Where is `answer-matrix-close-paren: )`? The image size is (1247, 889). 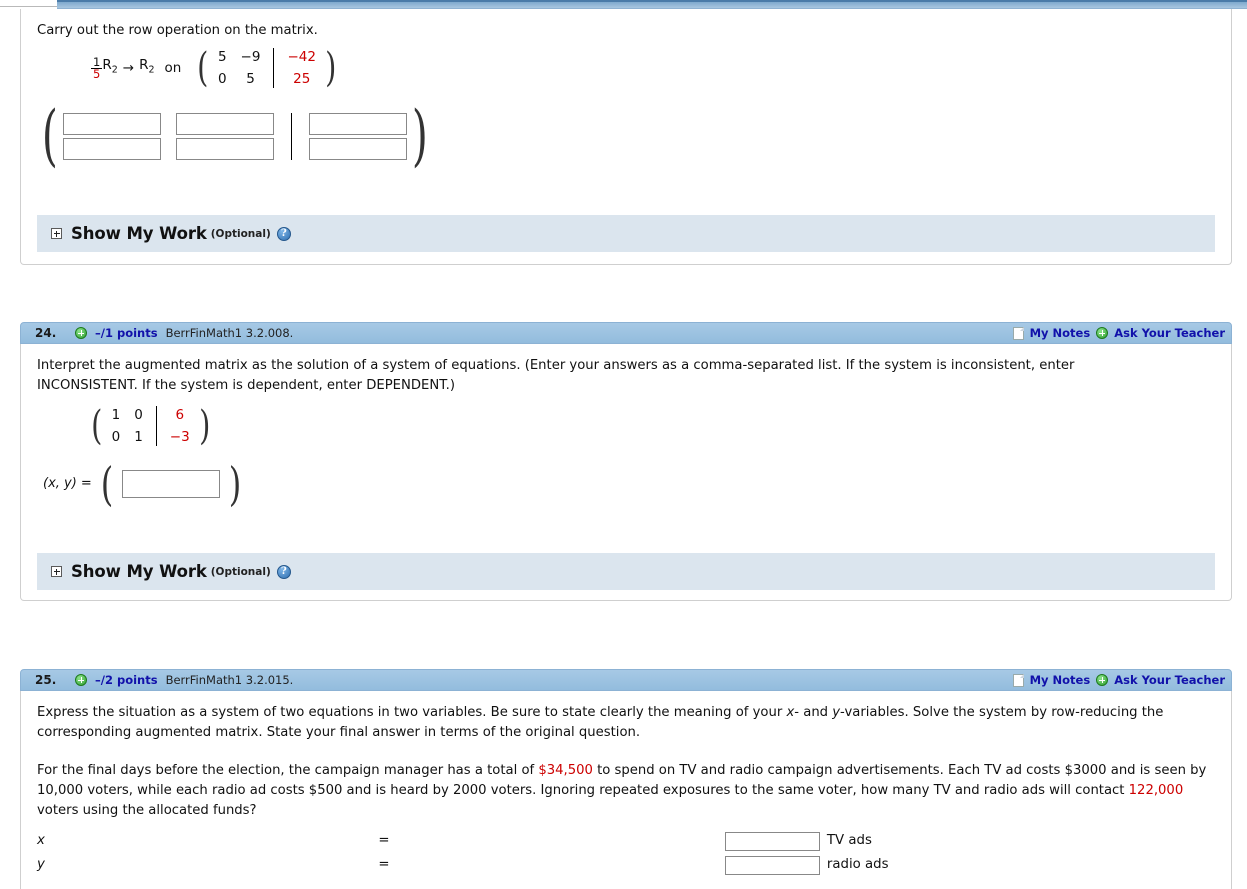
answer-matrix-close-paren: ) is located at coordinates (419, 135).